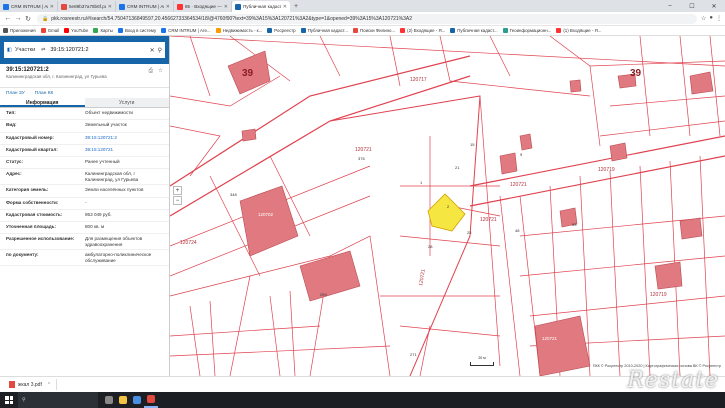 The image size is (725, 408). Describe the element at coordinates (118, 257) in the screenshot. I see `info-value: амбулаторно-поликлиническое обслуживание` at that location.